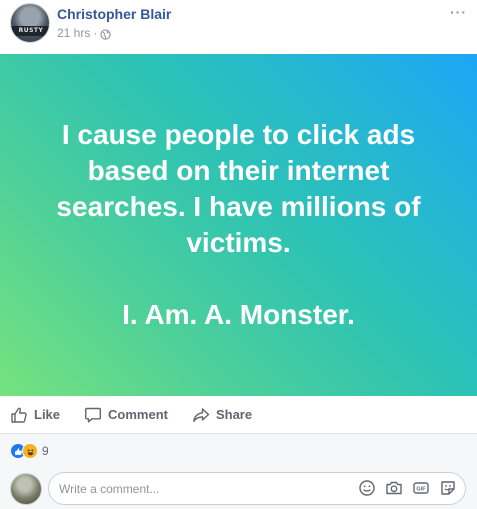 This screenshot has height=509, width=477. Describe the element at coordinates (19, 415) in the screenshot. I see `thumbs-up-icon` at that location.